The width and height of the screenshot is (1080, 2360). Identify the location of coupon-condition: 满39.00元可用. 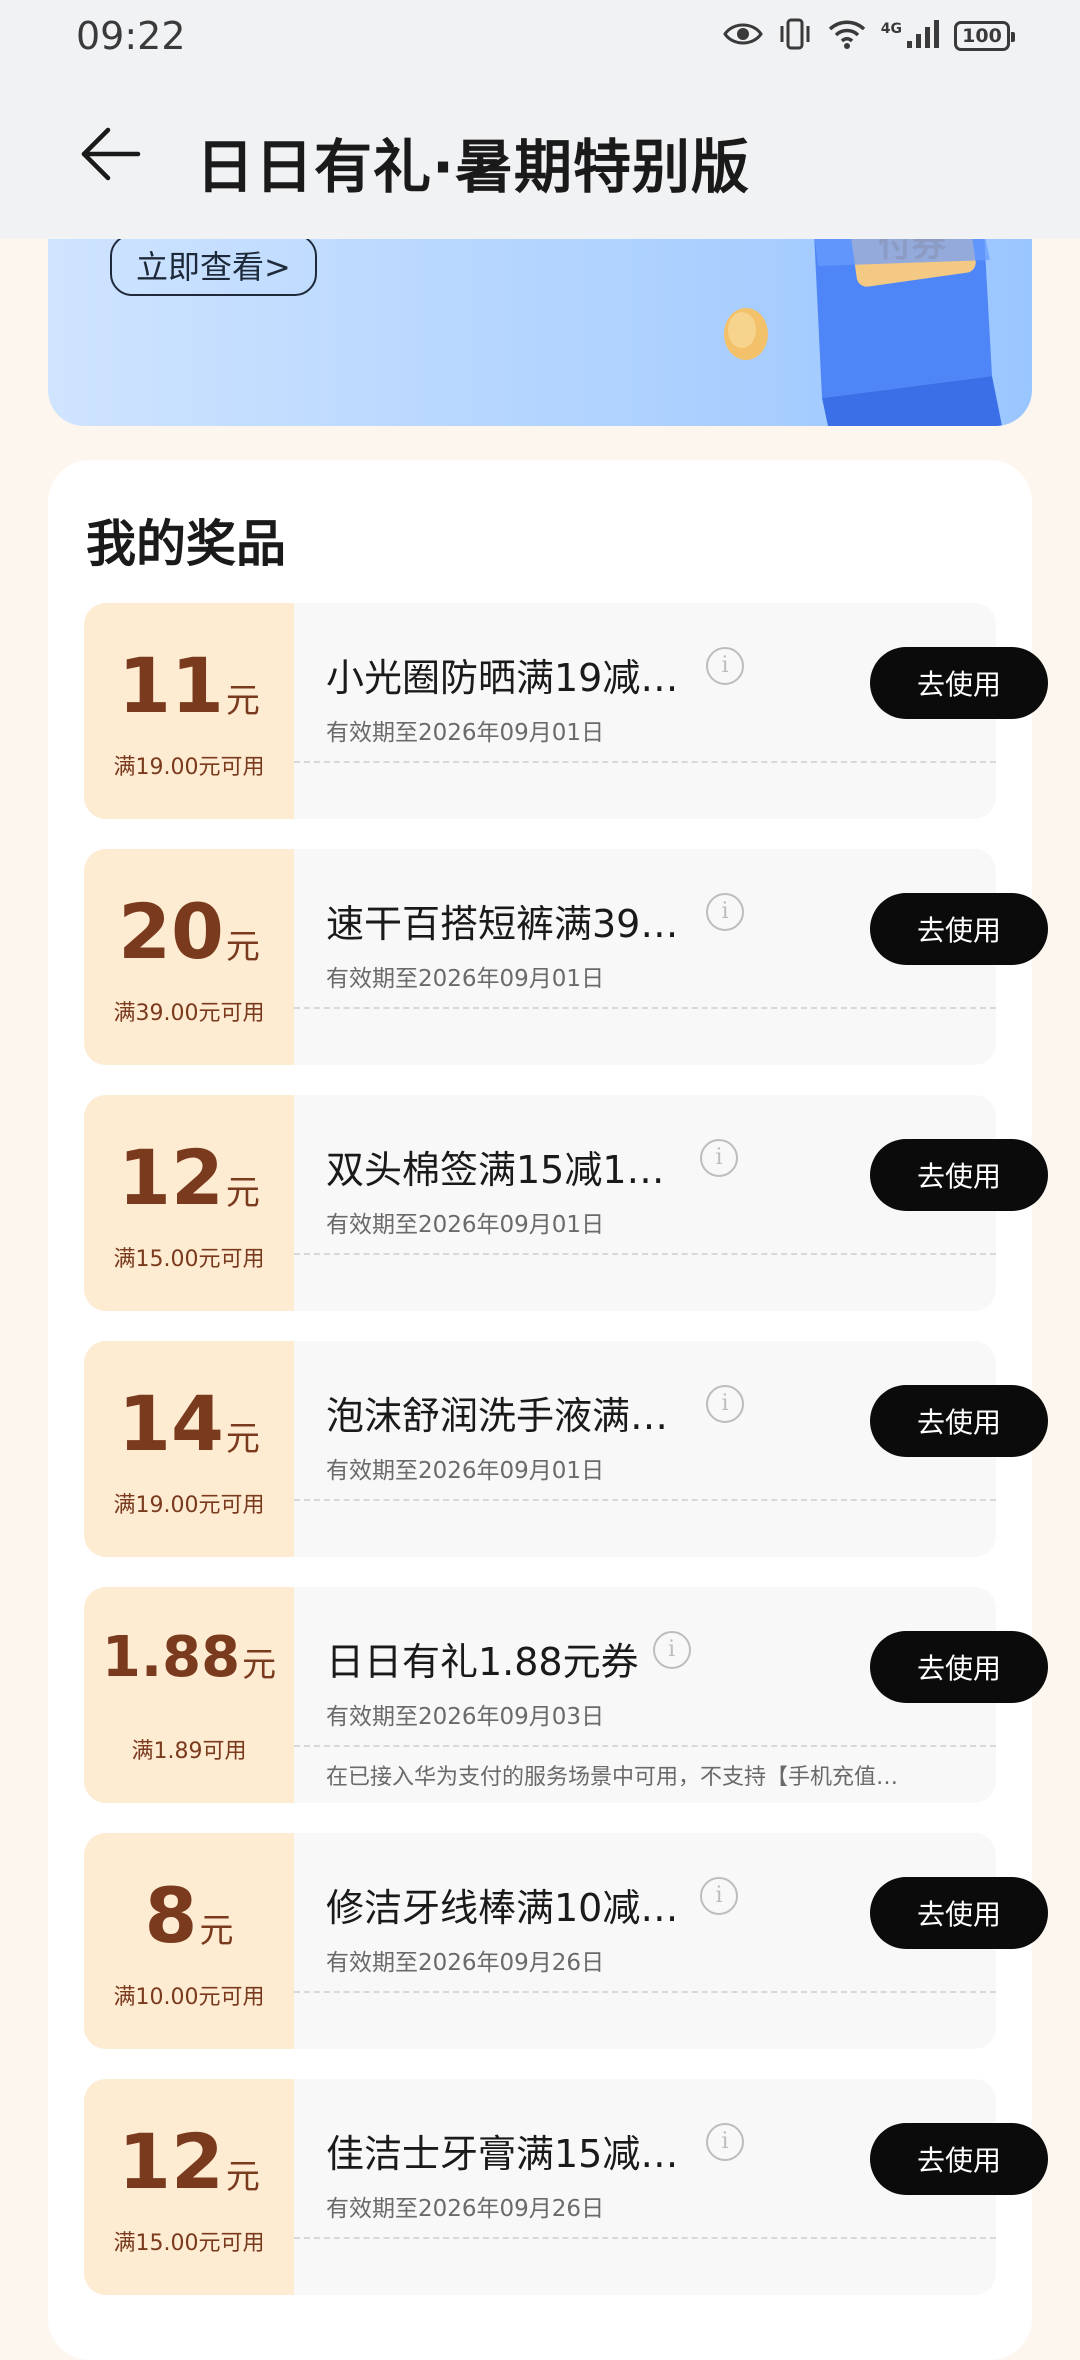
(189, 1013).